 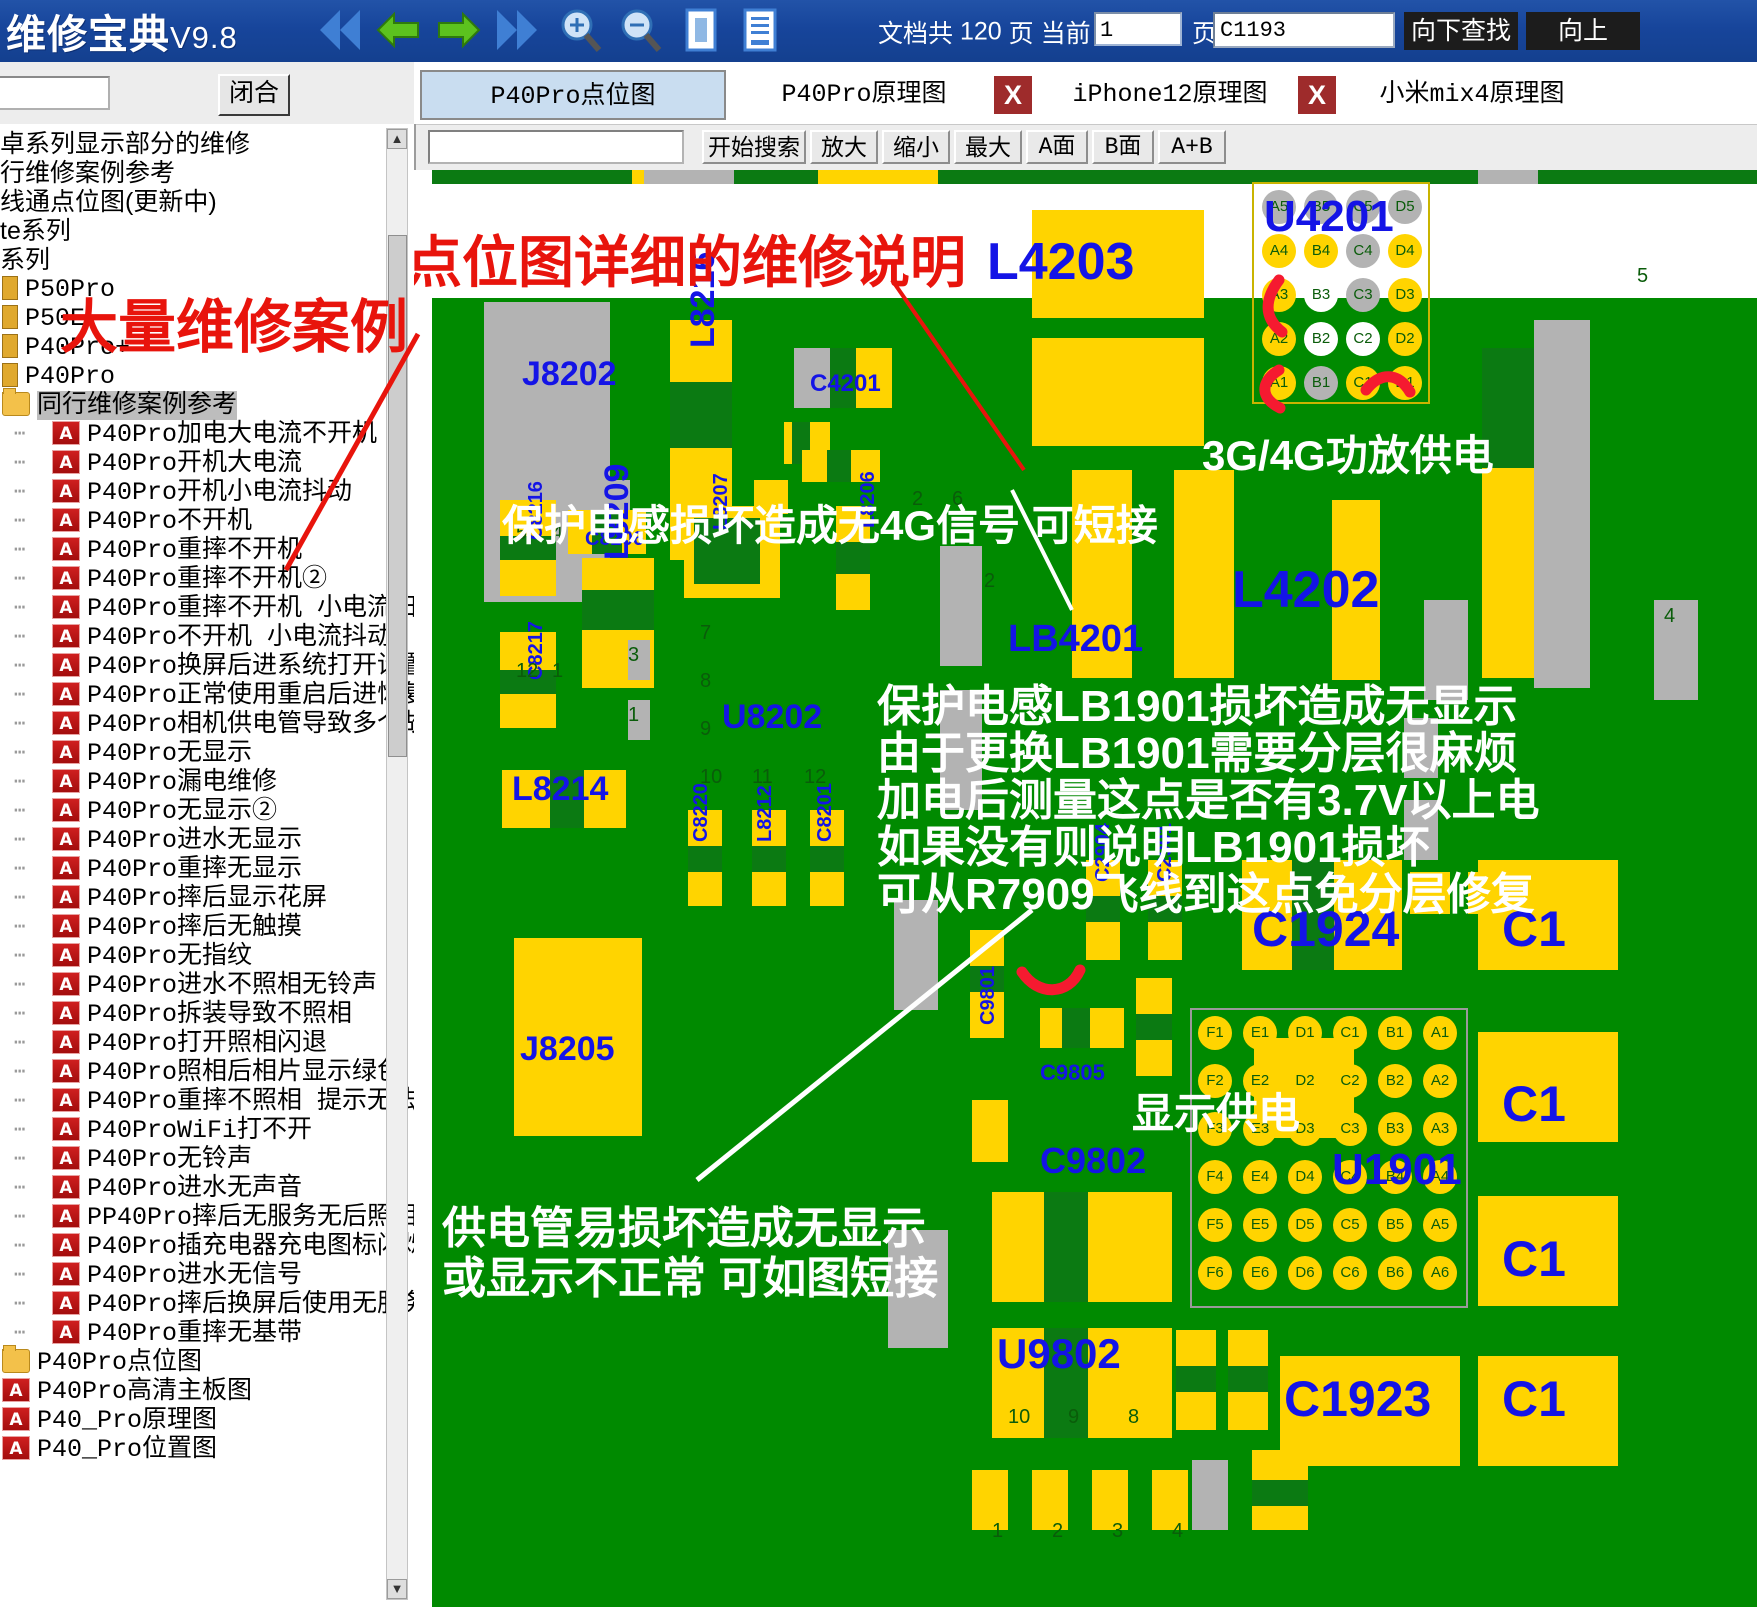 I want to click on tree-item-case: ⋯ P40Pro无铃声, so click(x=200, y=1159).